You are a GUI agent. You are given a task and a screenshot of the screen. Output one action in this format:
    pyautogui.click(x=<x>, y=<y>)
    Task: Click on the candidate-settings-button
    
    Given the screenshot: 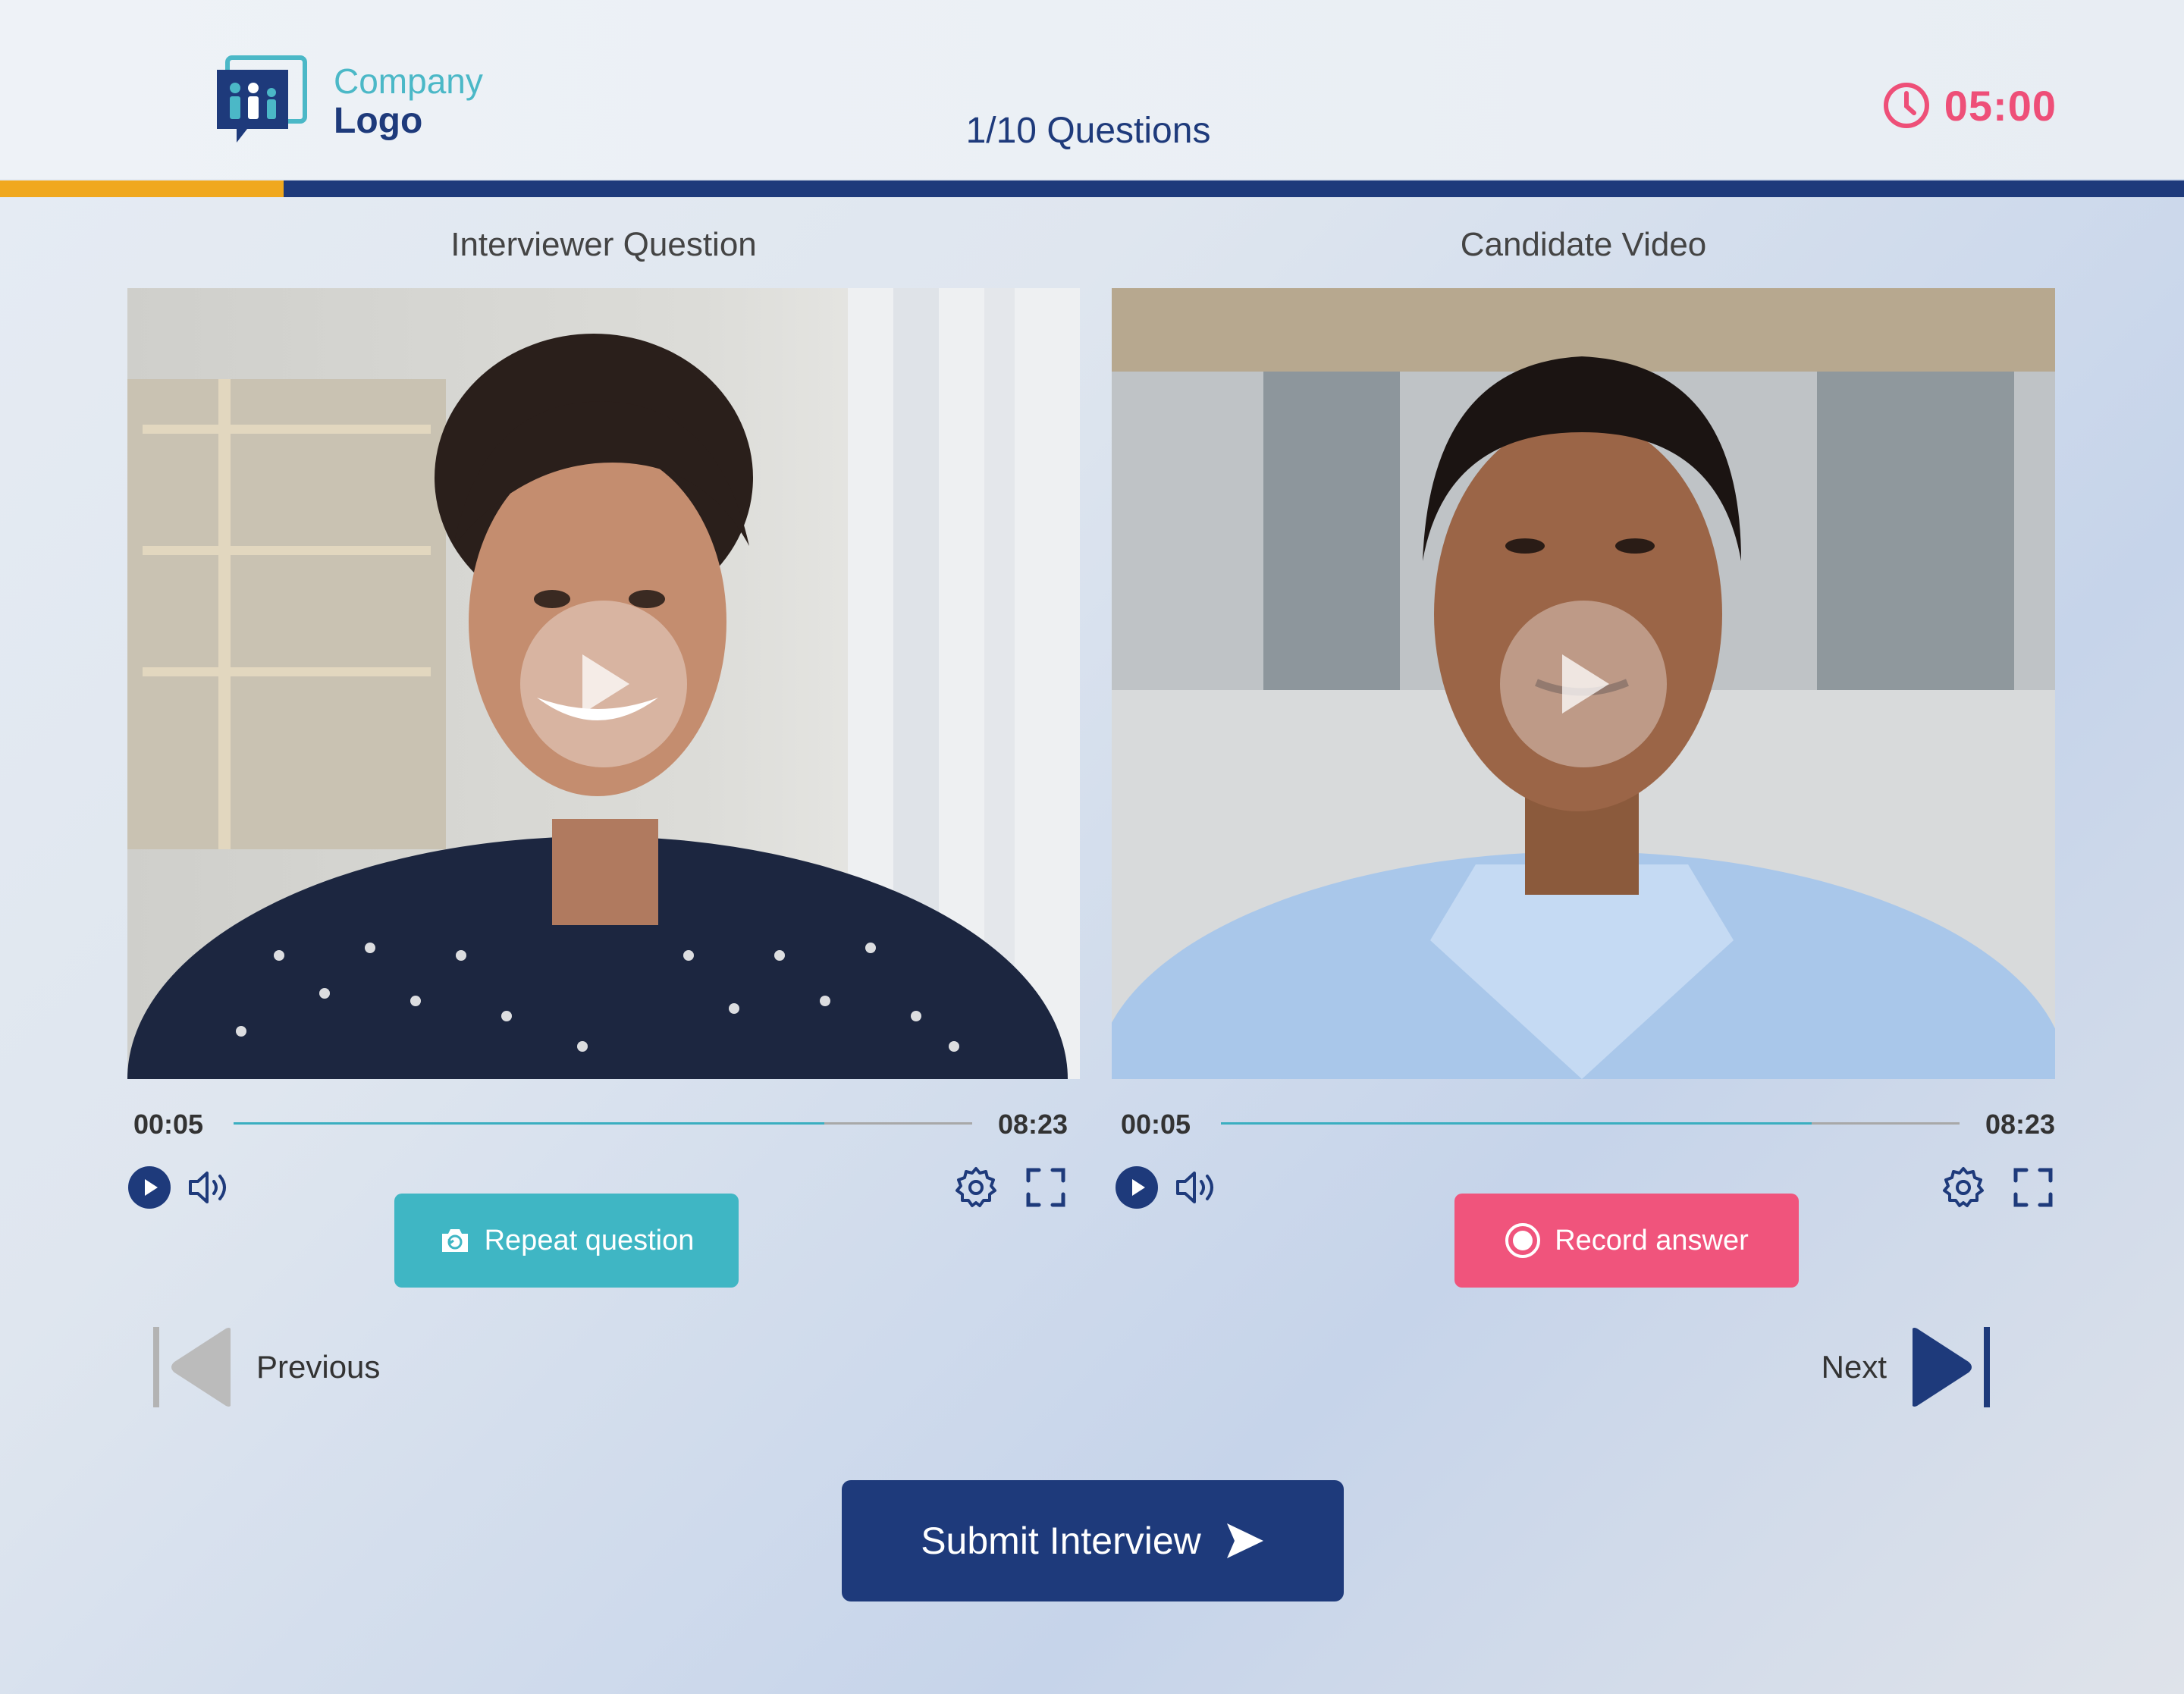 What is the action you would take?
    pyautogui.click(x=1963, y=1188)
    